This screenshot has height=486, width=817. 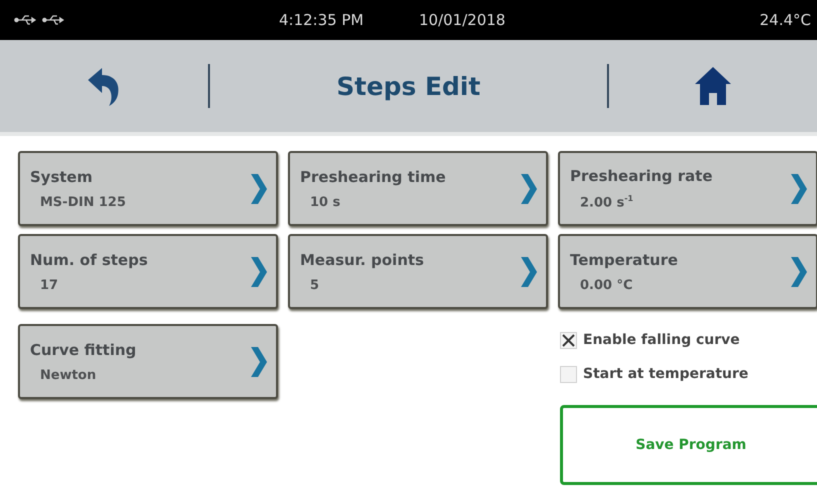 What do you see at coordinates (687, 188) in the screenshot?
I see `parameter-button: Preshearing rate 2.00 s$^{-1}$` at bounding box center [687, 188].